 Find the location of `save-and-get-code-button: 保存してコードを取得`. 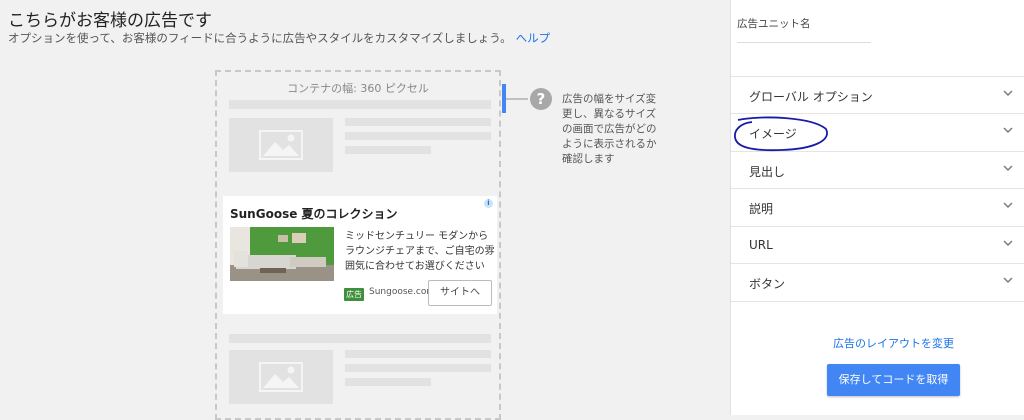

save-and-get-code-button: 保存してコードを取得 is located at coordinates (893, 380).